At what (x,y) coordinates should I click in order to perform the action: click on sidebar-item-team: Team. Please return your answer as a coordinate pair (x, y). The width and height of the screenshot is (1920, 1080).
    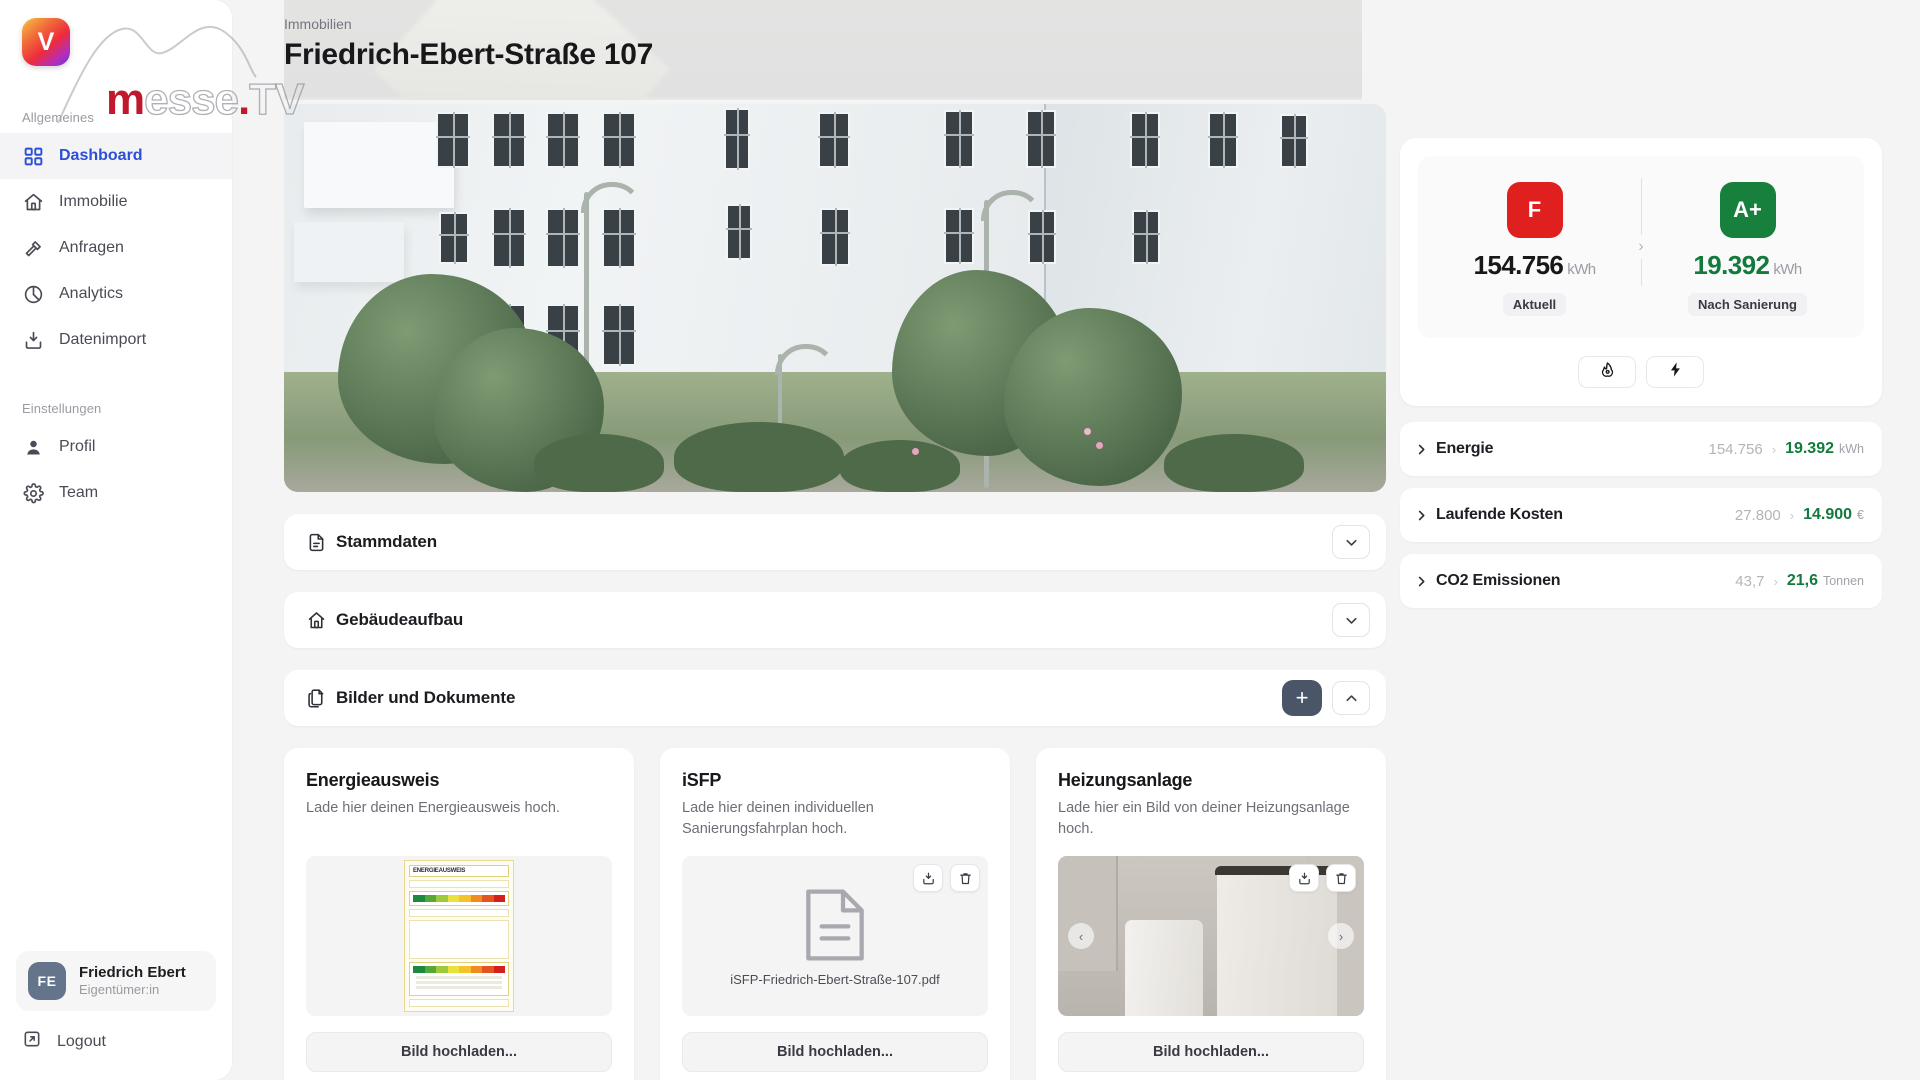
    Looking at the image, I should click on (116, 493).